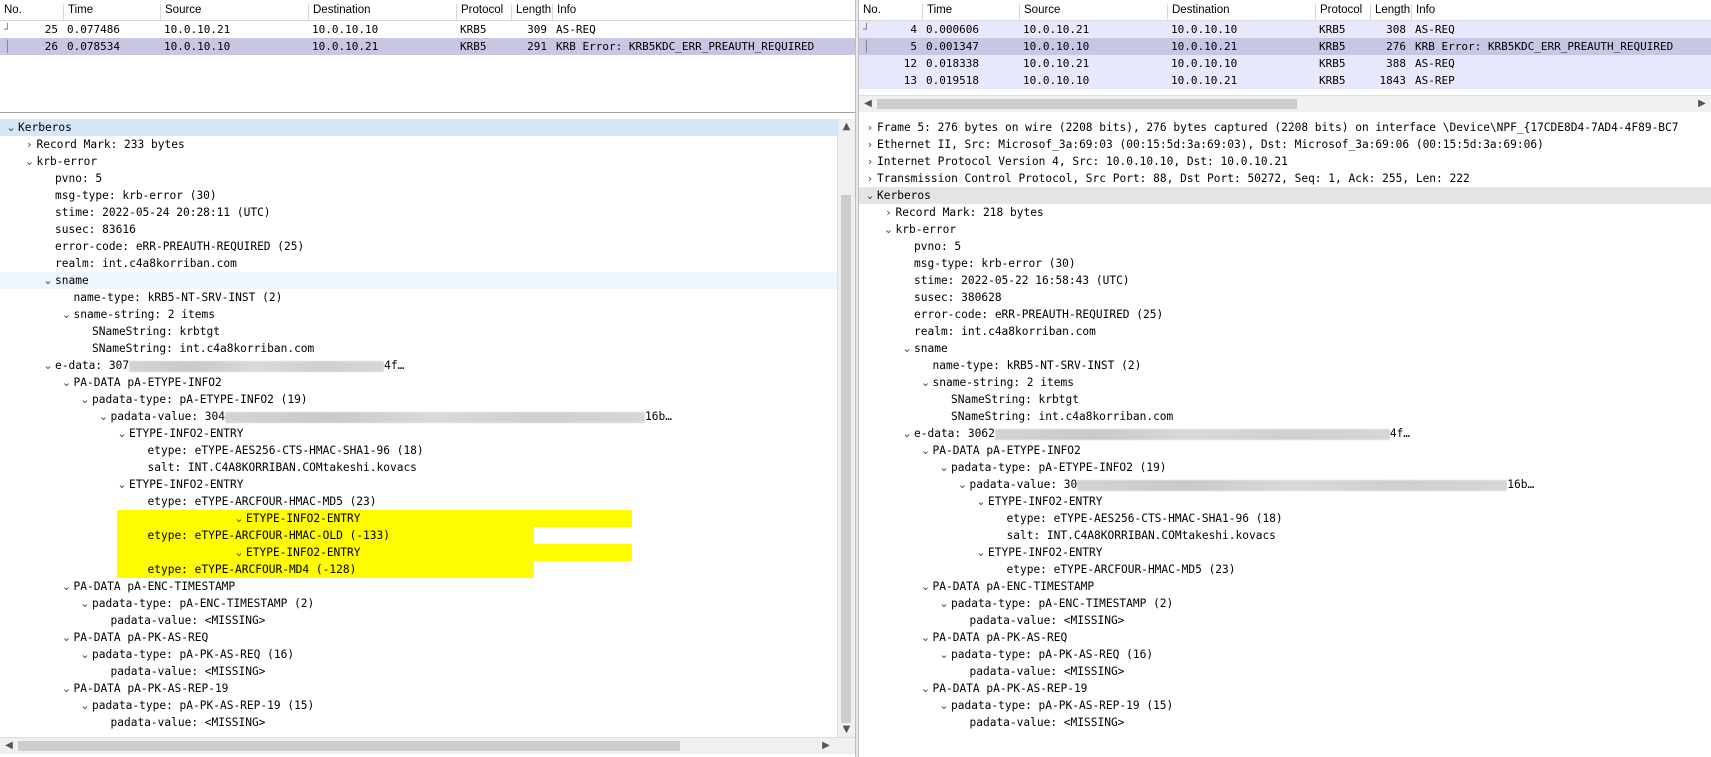 This screenshot has height=757, width=1711. Describe the element at coordinates (868, 104) in the screenshot. I see `scroll-left-arrow-icon: ◀` at that location.